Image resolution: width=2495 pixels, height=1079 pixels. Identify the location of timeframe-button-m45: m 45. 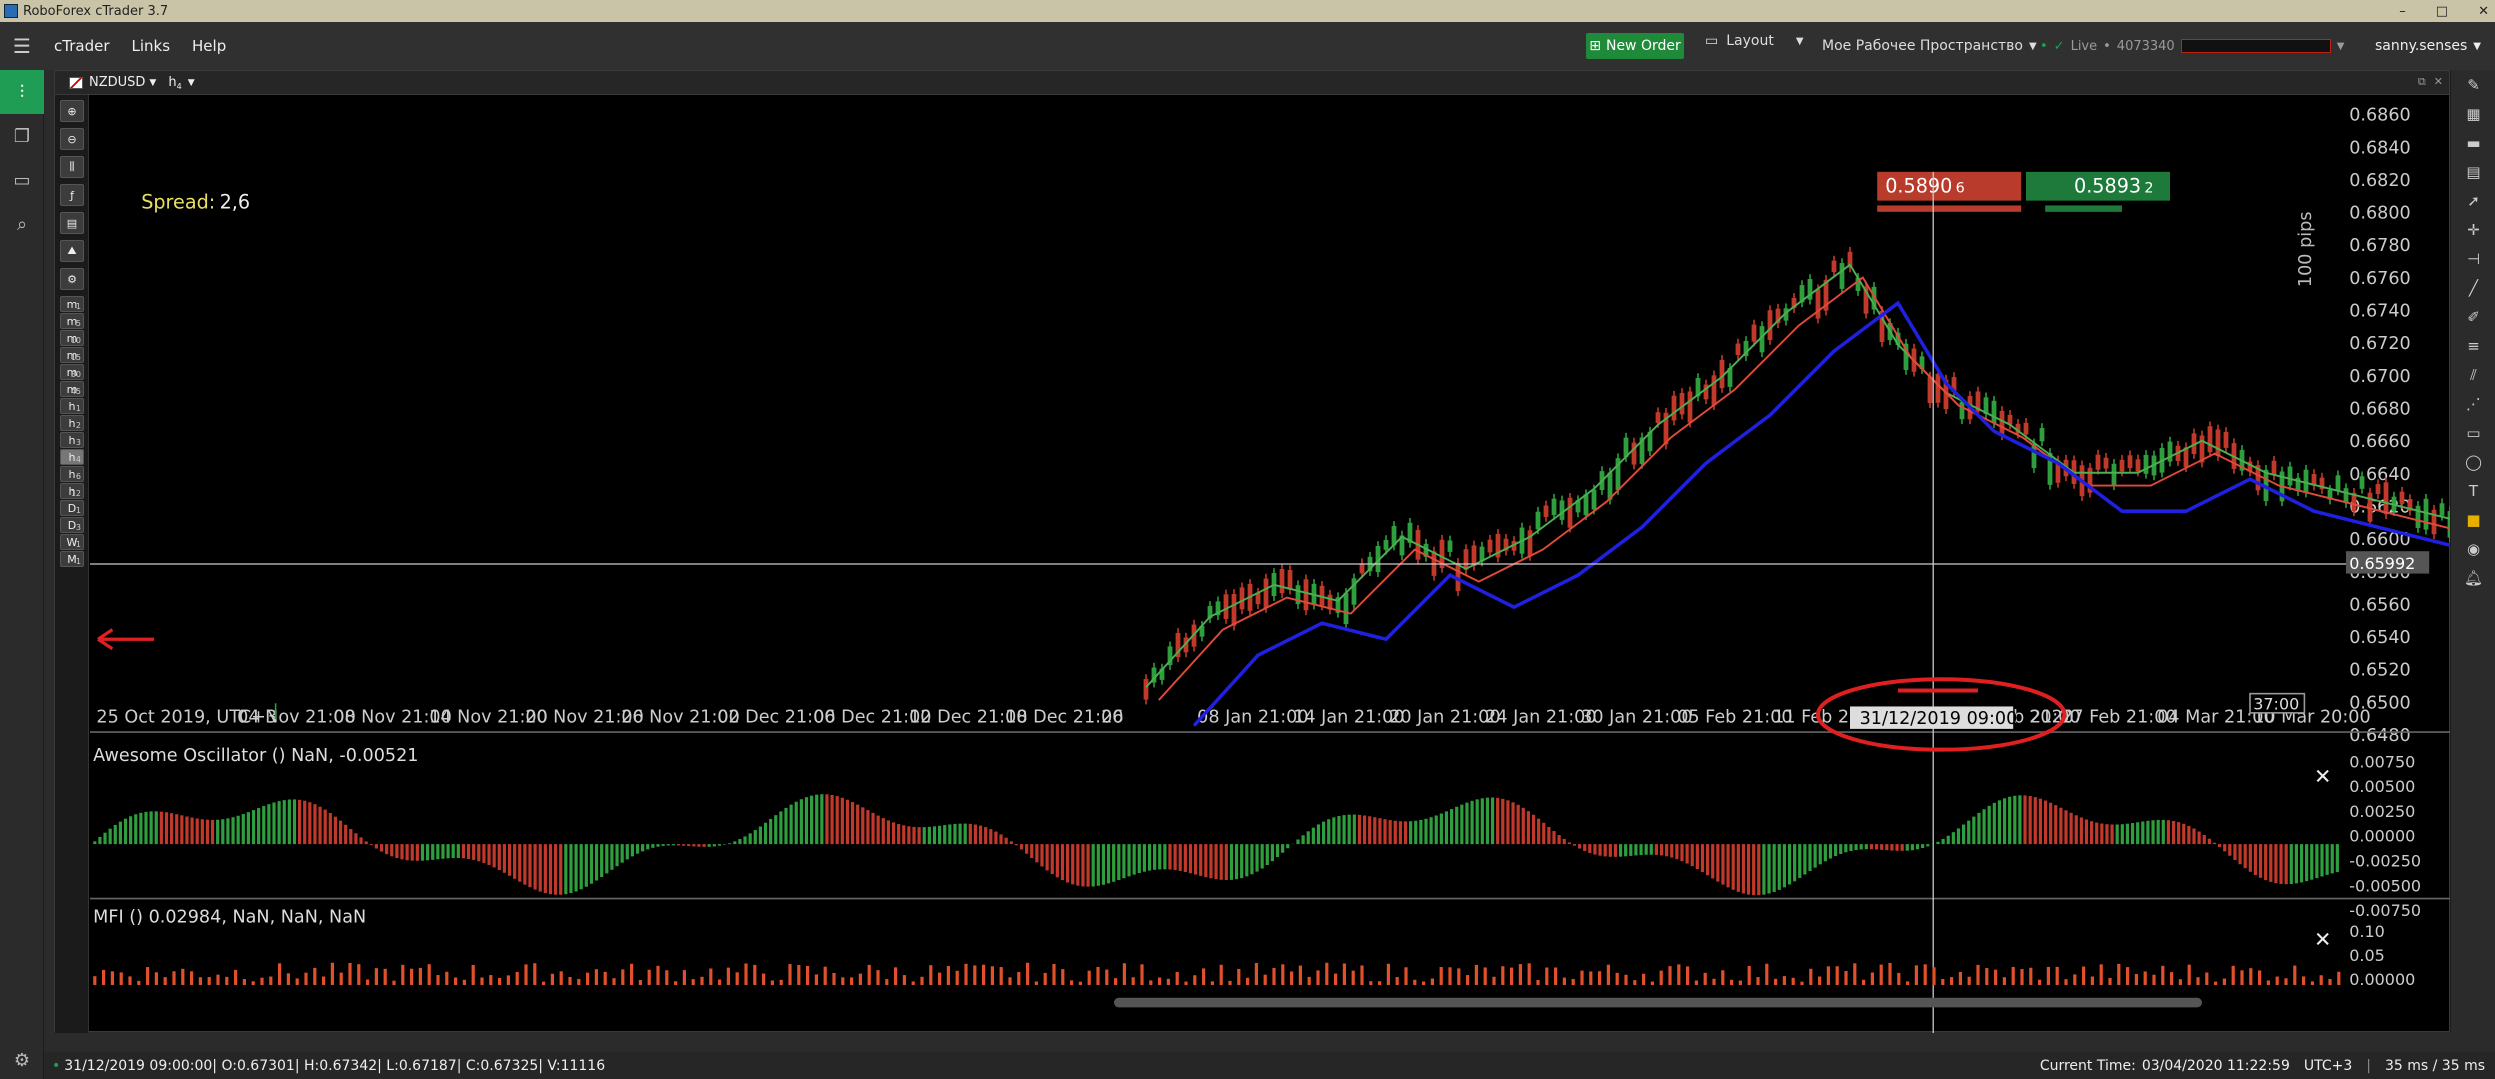
(72, 389).